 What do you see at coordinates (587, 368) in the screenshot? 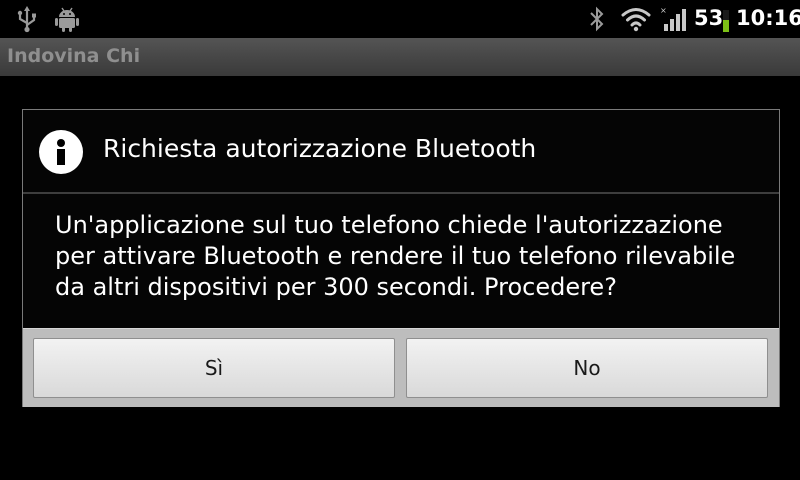
I see `no-button: No` at bounding box center [587, 368].